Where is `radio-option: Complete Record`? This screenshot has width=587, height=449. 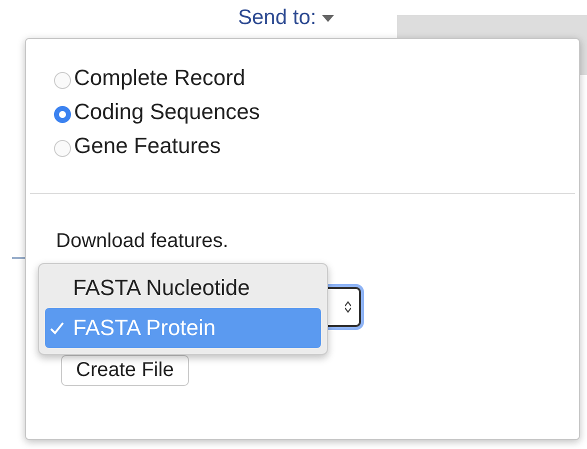 radio-option: Complete Record is located at coordinates (316, 78).